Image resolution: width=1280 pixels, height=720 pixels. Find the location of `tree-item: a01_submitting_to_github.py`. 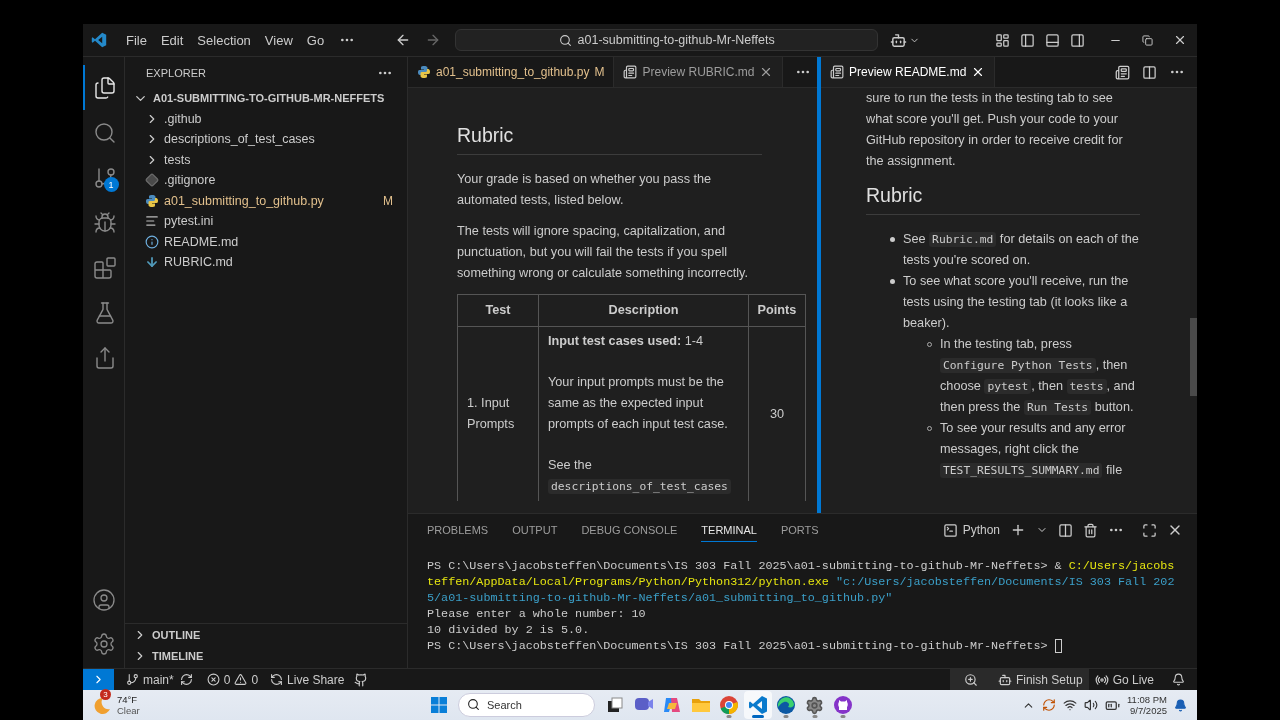

tree-item: a01_submitting_to_github.py is located at coordinates (271, 200).